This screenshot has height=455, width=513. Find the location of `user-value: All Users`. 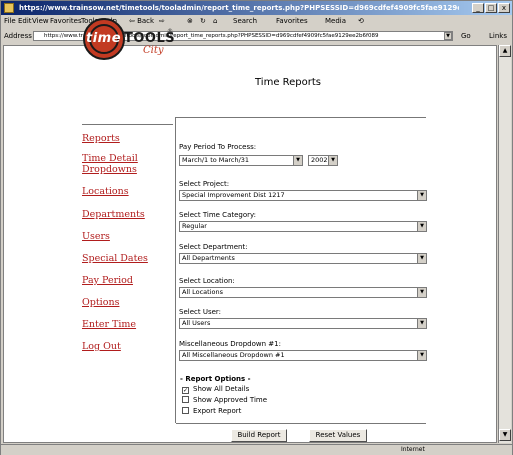

user-value: All Users is located at coordinates (196, 323).